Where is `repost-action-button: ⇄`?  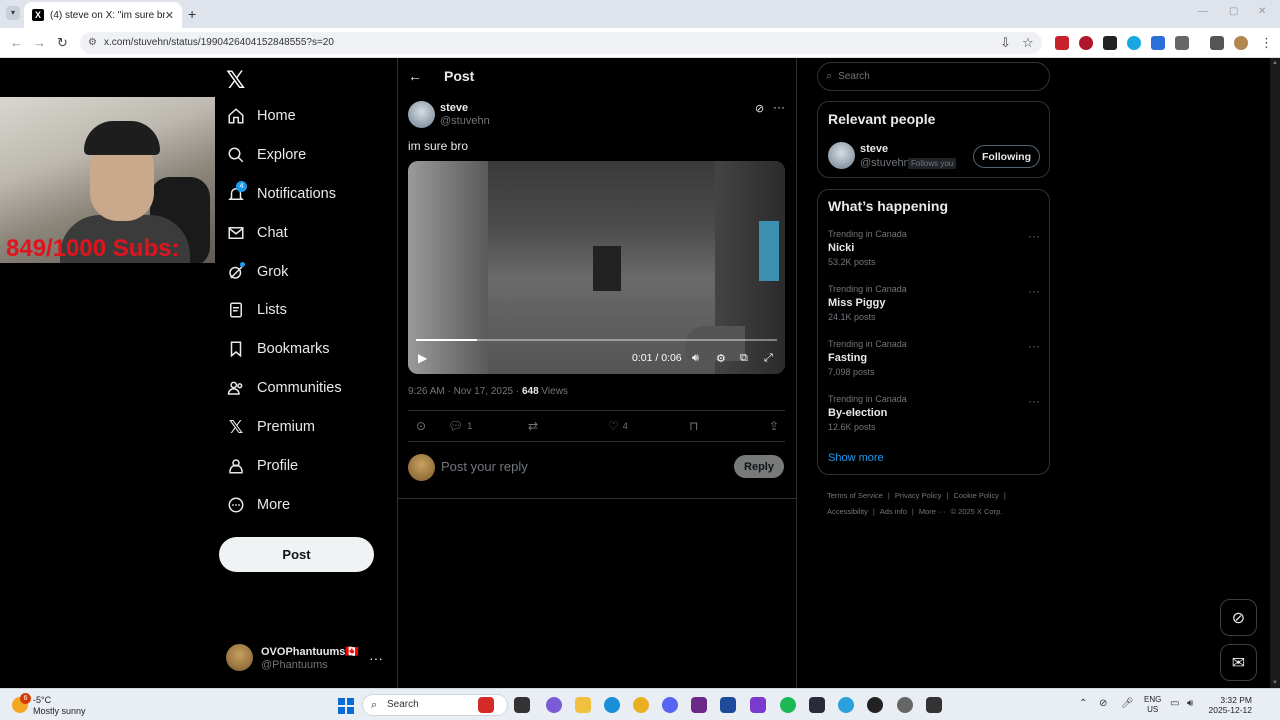 repost-action-button: ⇄ is located at coordinates (533, 426).